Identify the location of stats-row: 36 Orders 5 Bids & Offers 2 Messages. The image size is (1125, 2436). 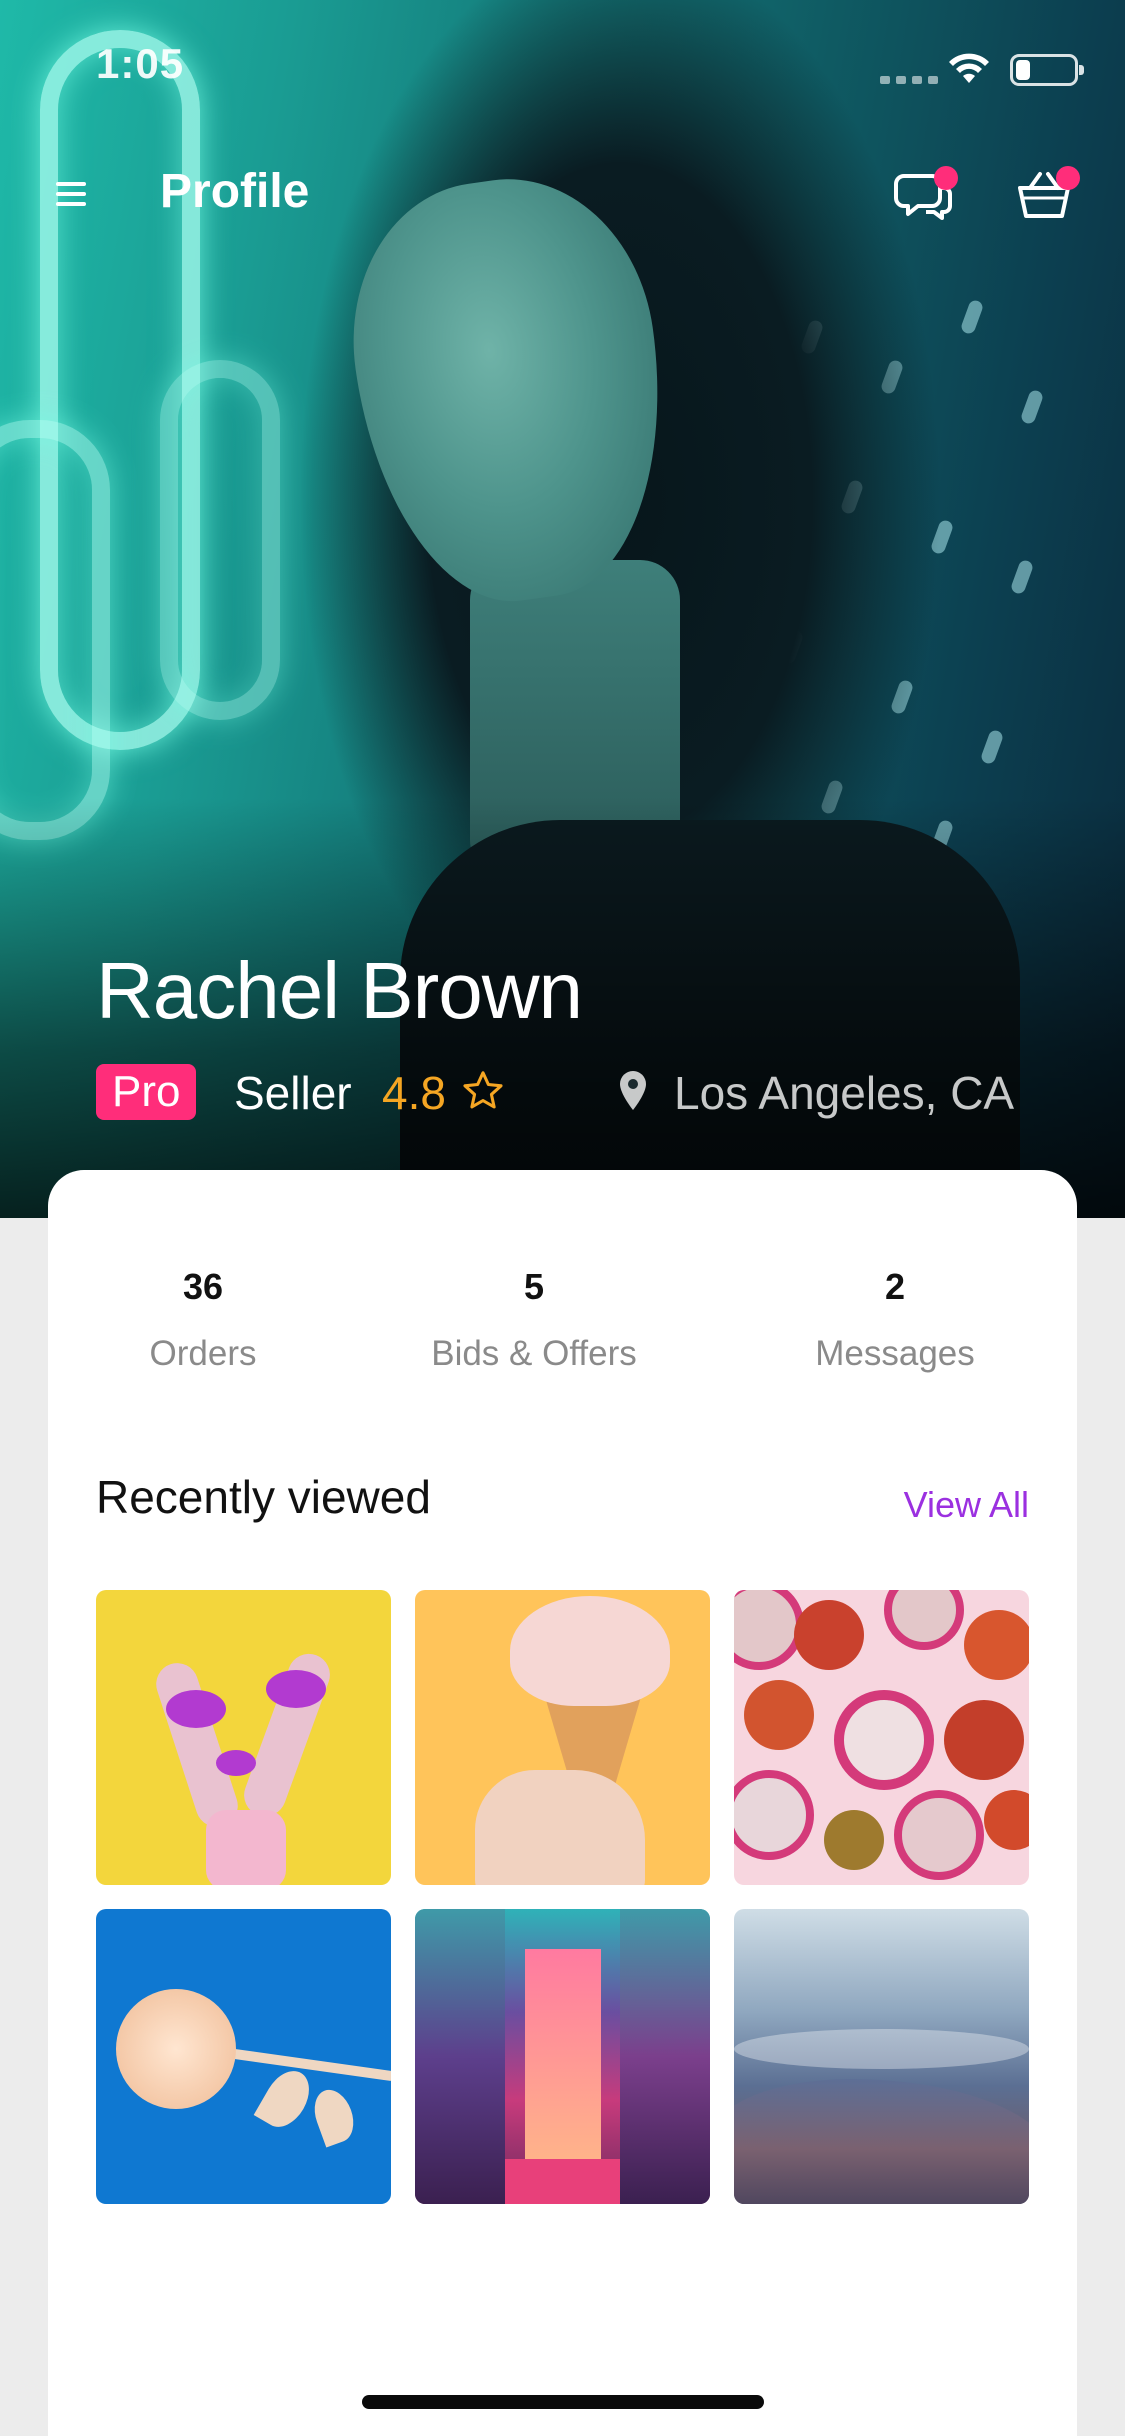
(562, 1331).